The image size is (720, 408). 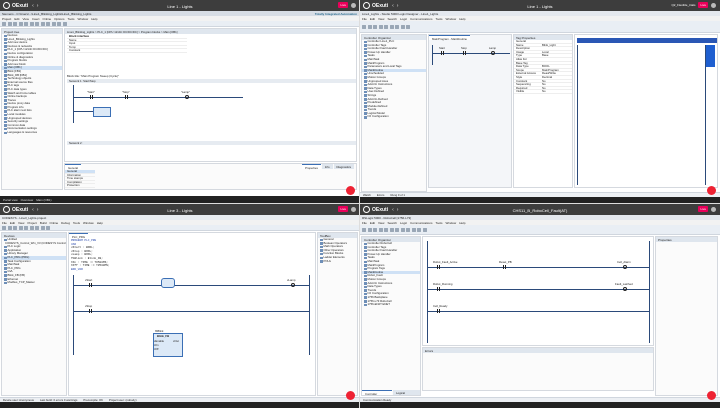 I want to click on new-project-icon, so click(x=4, y=23).